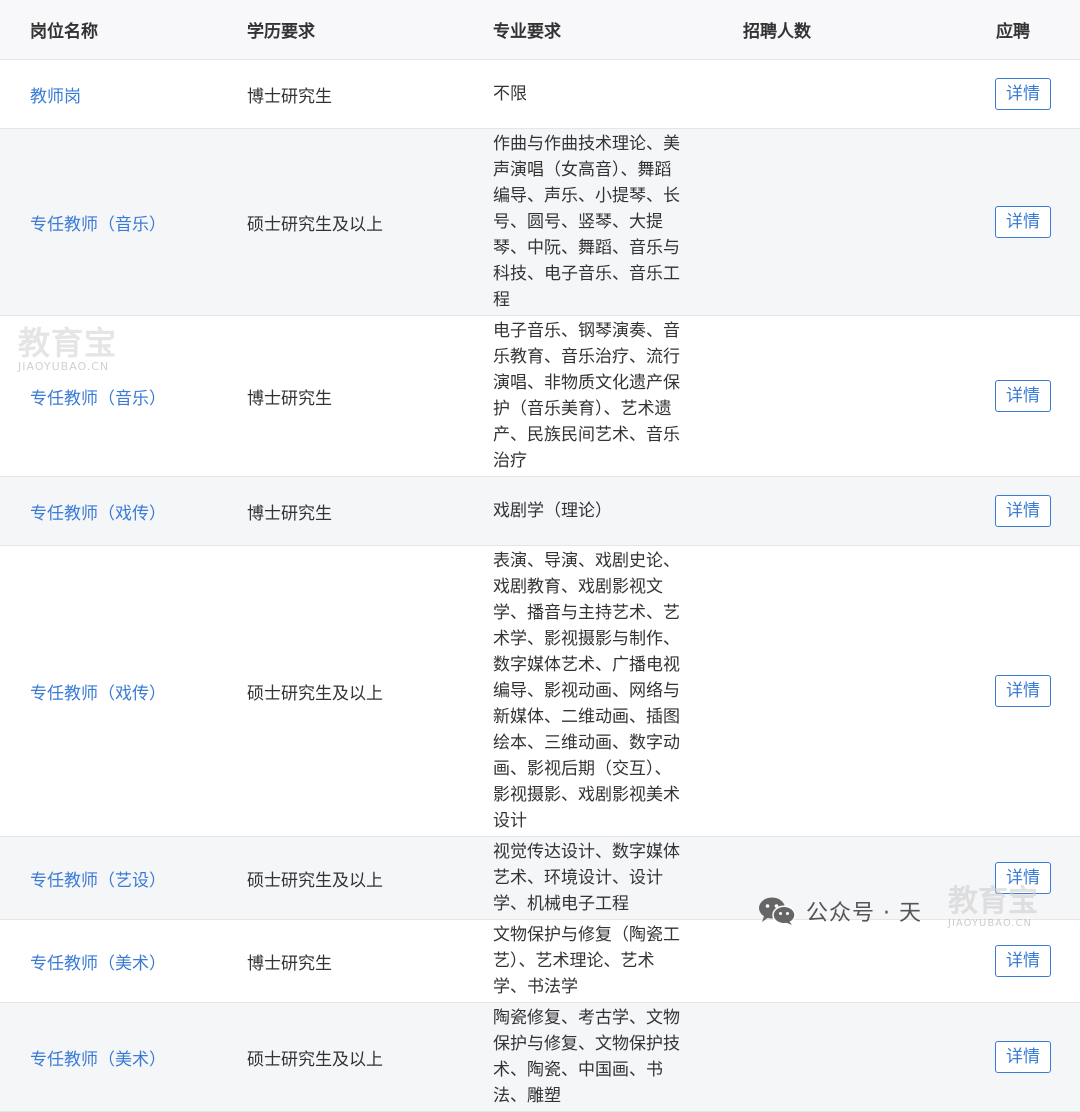 The width and height of the screenshot is (1080, 1112). I want to click on watermark-right-domain: JIAOYUBAO.CN, so click(990, 923).